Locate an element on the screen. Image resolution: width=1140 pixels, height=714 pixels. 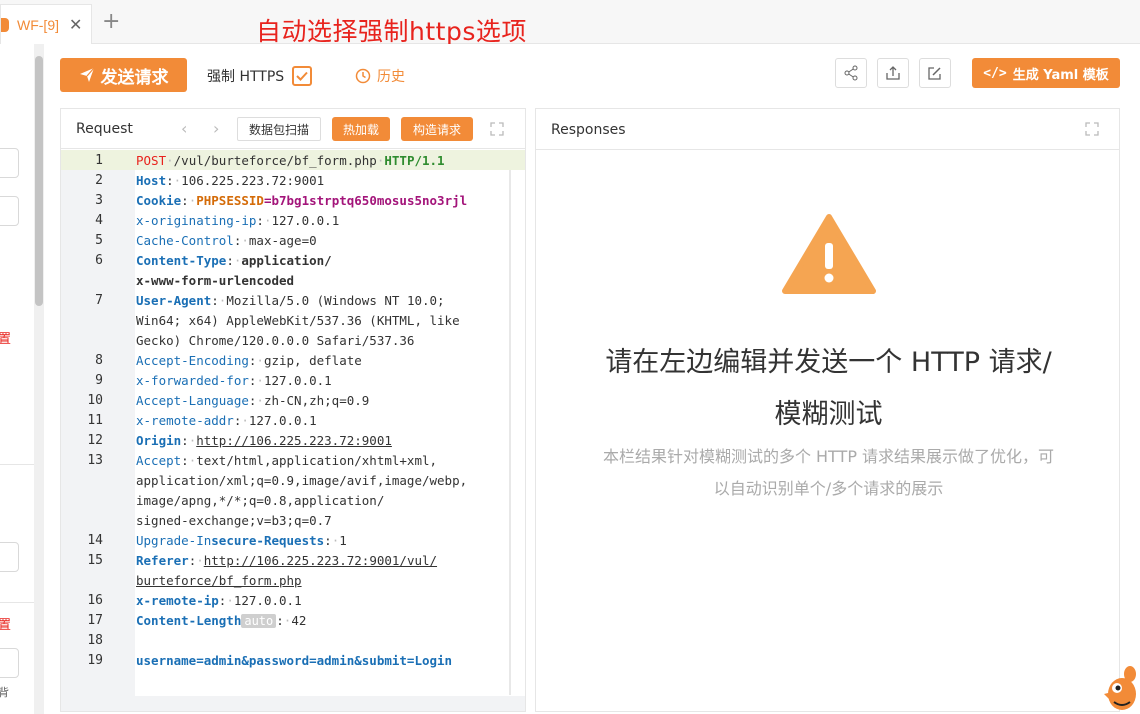
clock-icon is located at coordinates (363, 76).